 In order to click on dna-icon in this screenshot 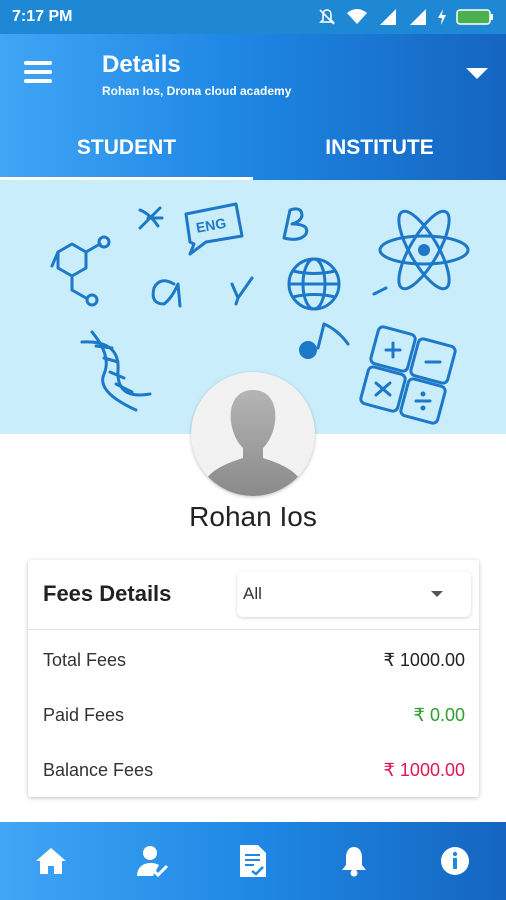, I will do `click(116, 371)`.